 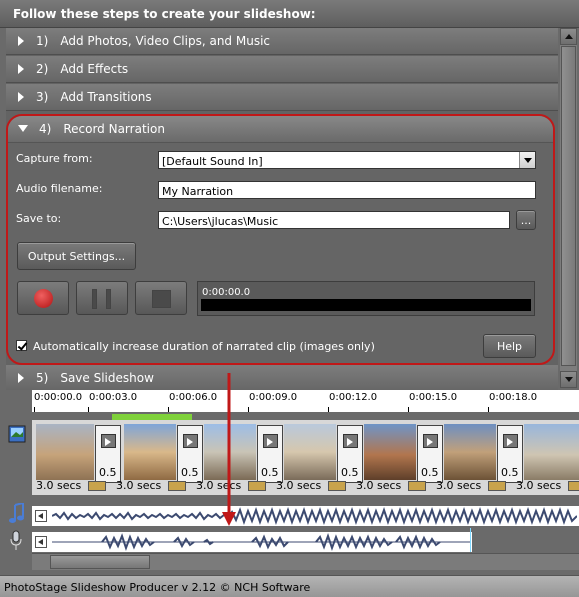 I want to click on step-label: Save Slideshow, so click(x=107, y=378).